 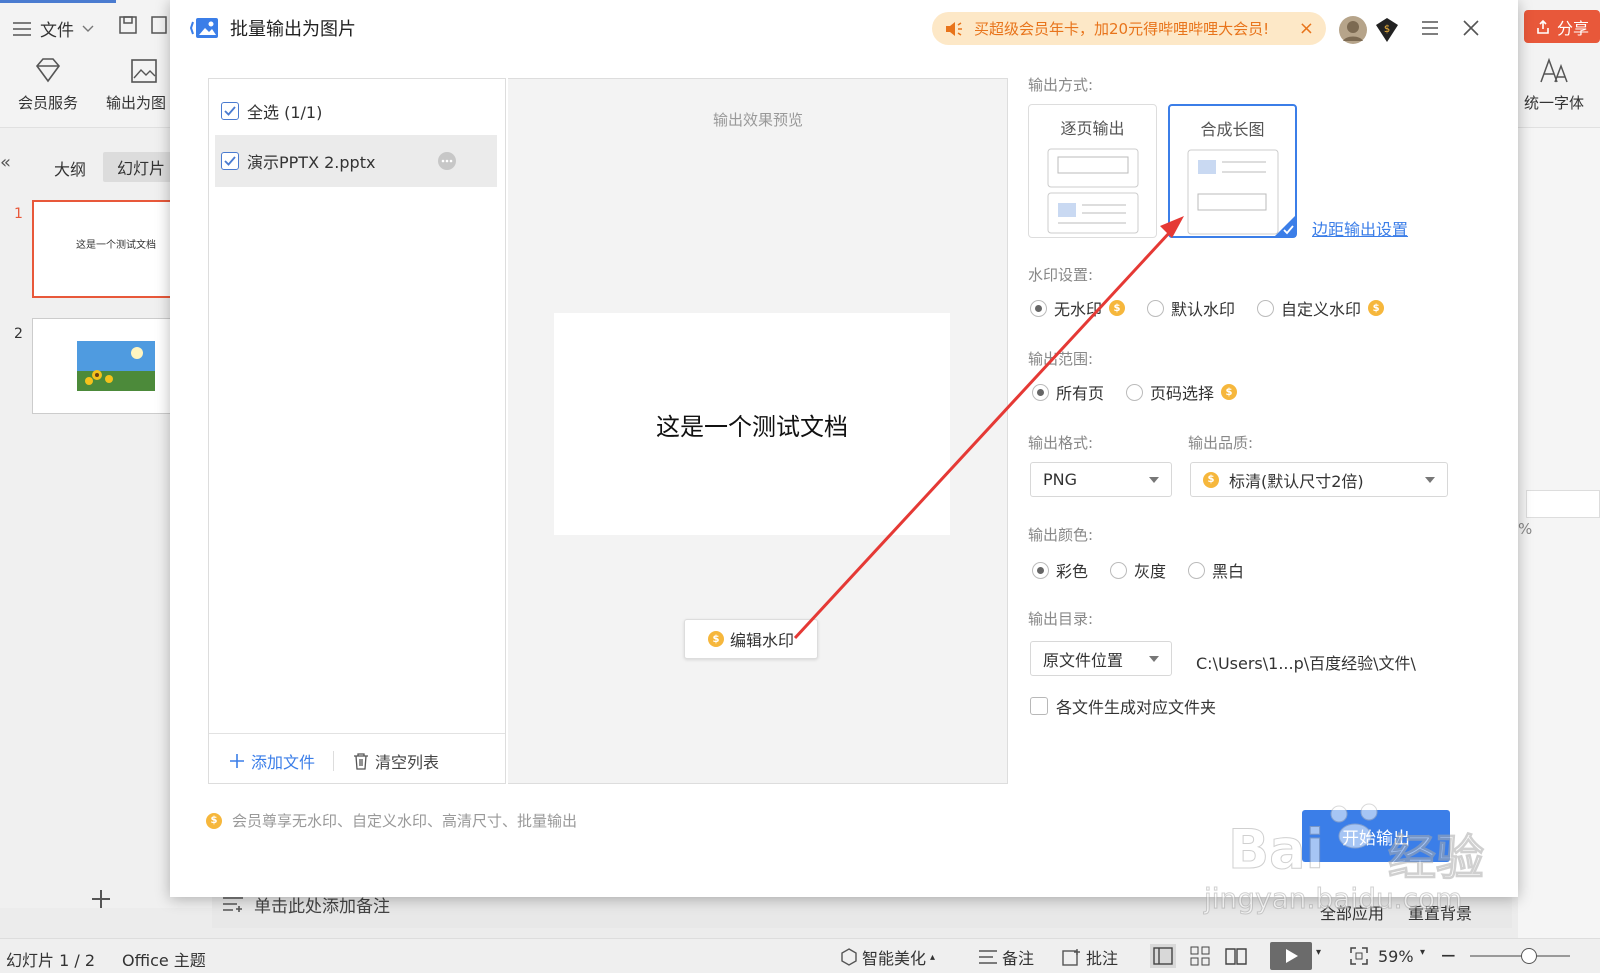 I want to click on plus-icon, so click(x=237, y=761).